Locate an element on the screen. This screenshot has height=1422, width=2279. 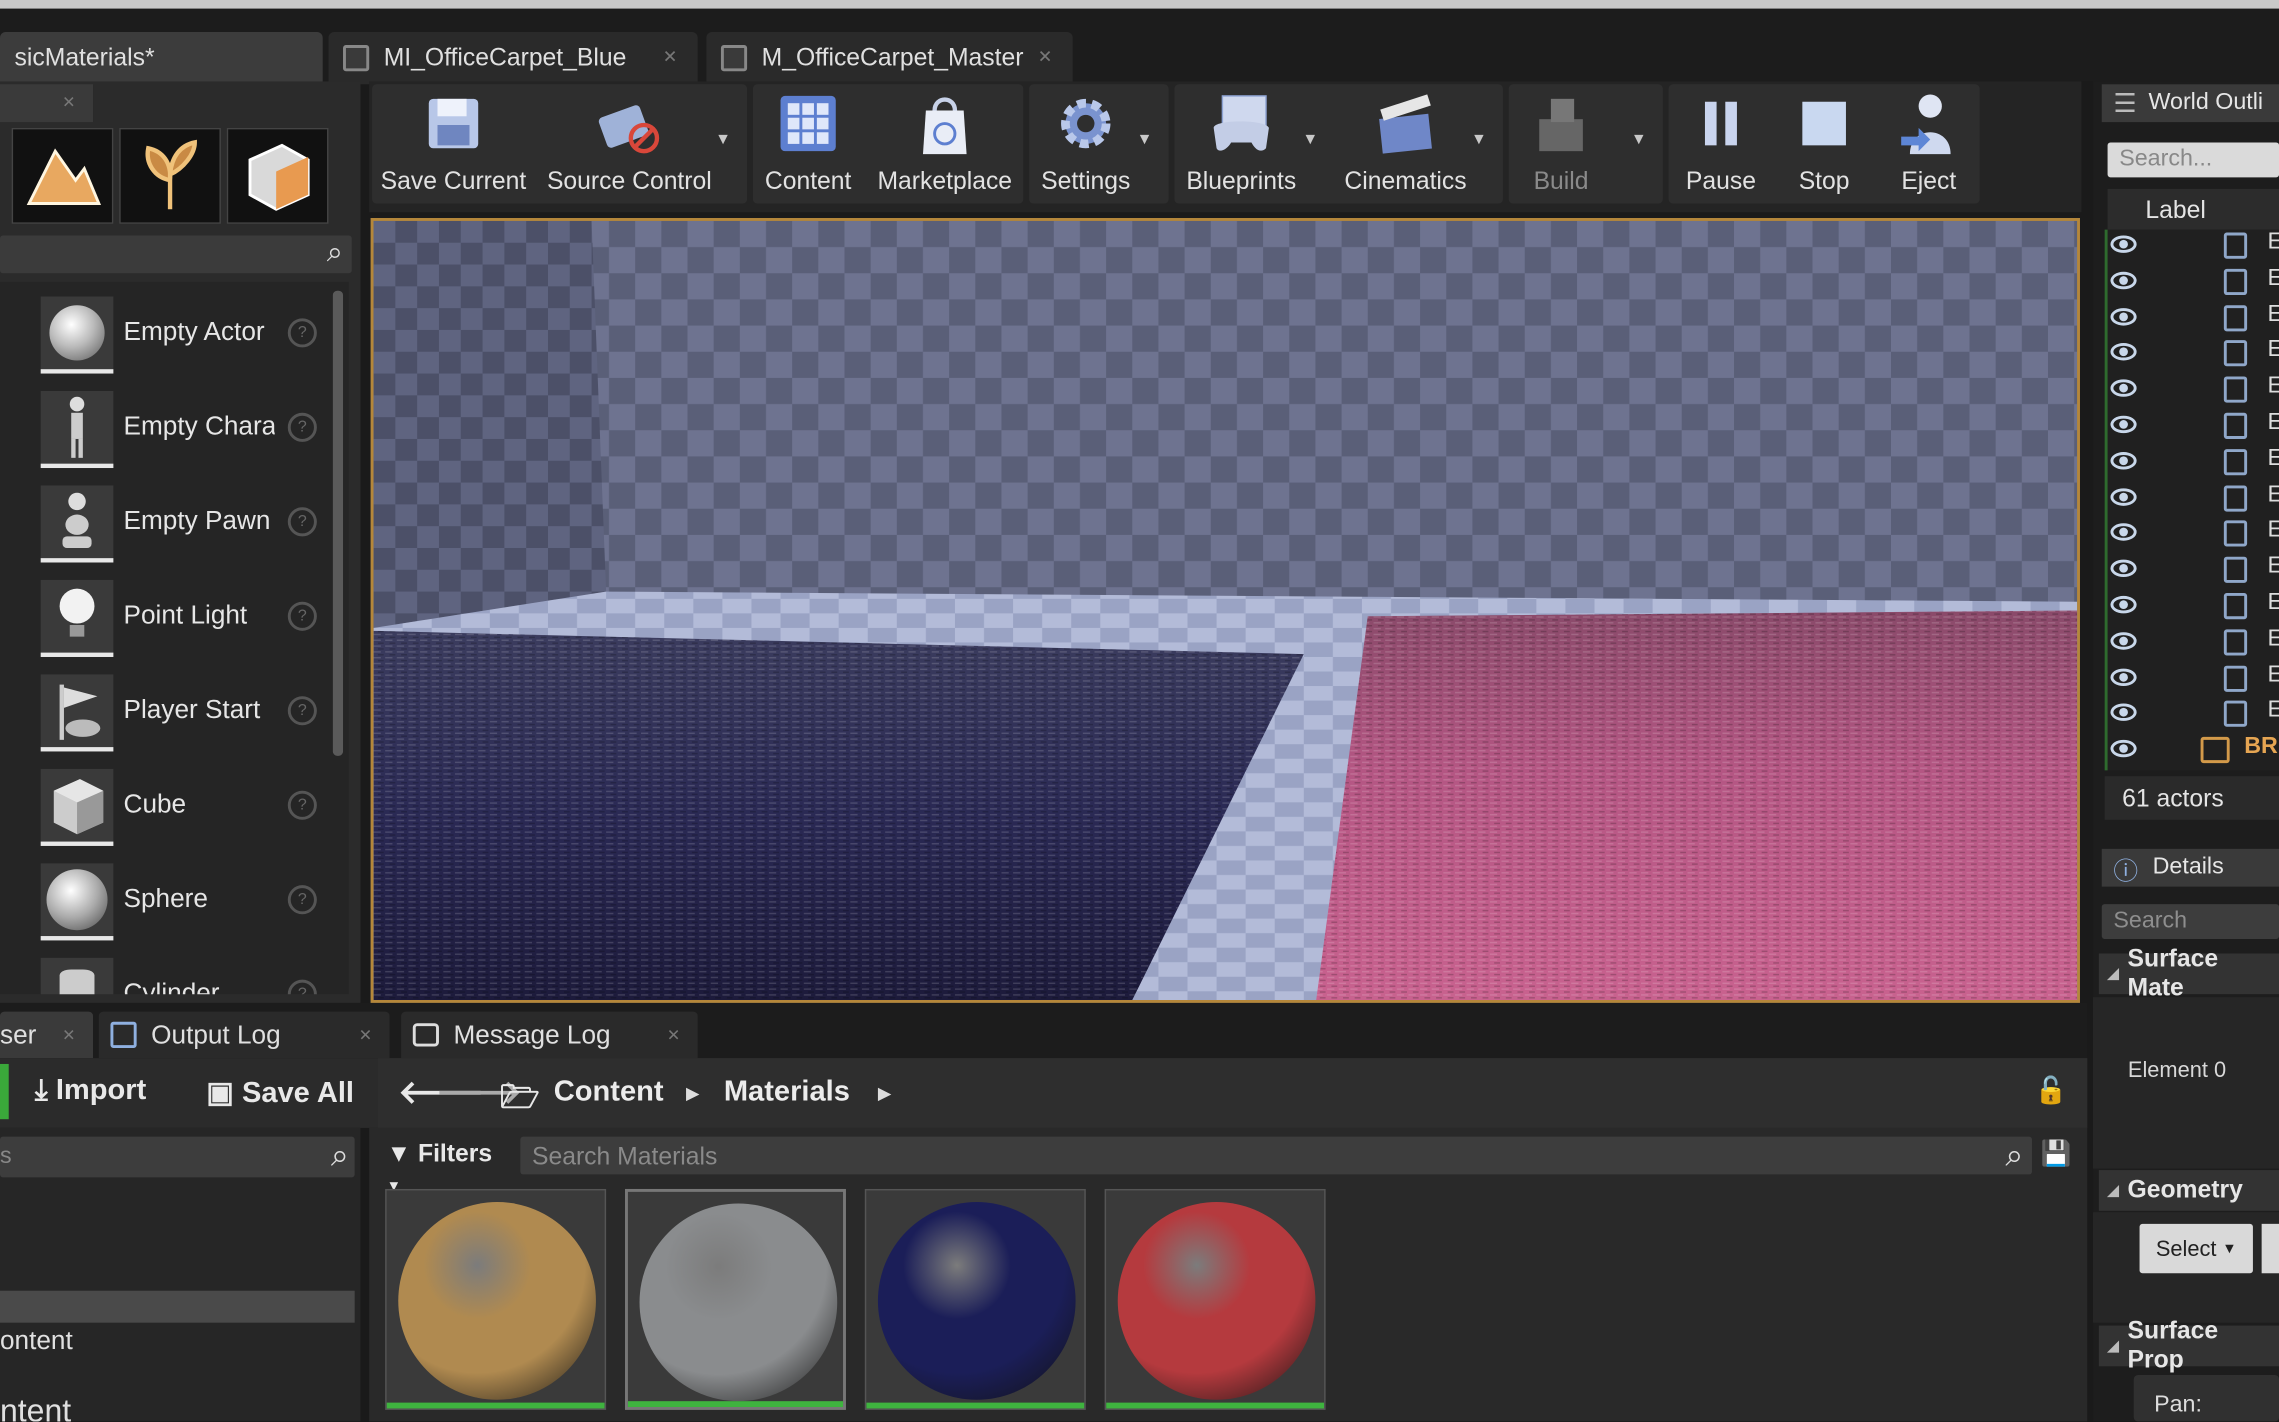
mesh-paint-mode-button is located at coordinates (277, 175).